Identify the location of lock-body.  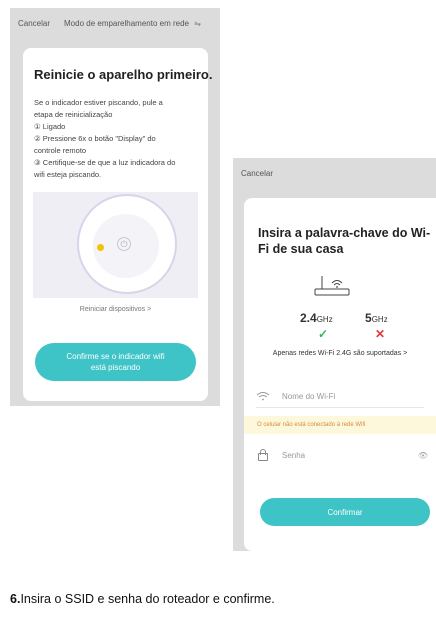
(263, 457).